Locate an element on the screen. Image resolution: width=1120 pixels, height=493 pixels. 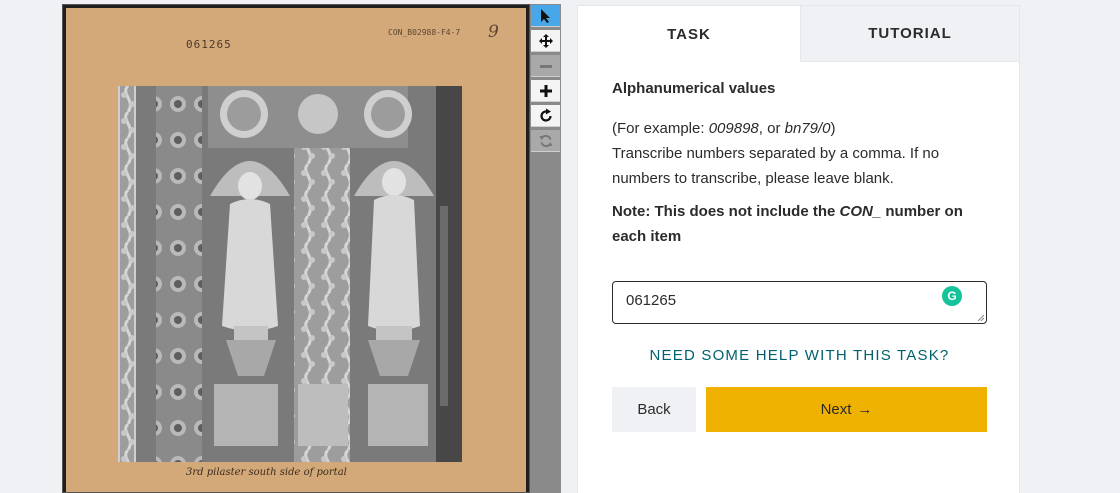
grammarly-icon: G is located at coordinates (952, 296).